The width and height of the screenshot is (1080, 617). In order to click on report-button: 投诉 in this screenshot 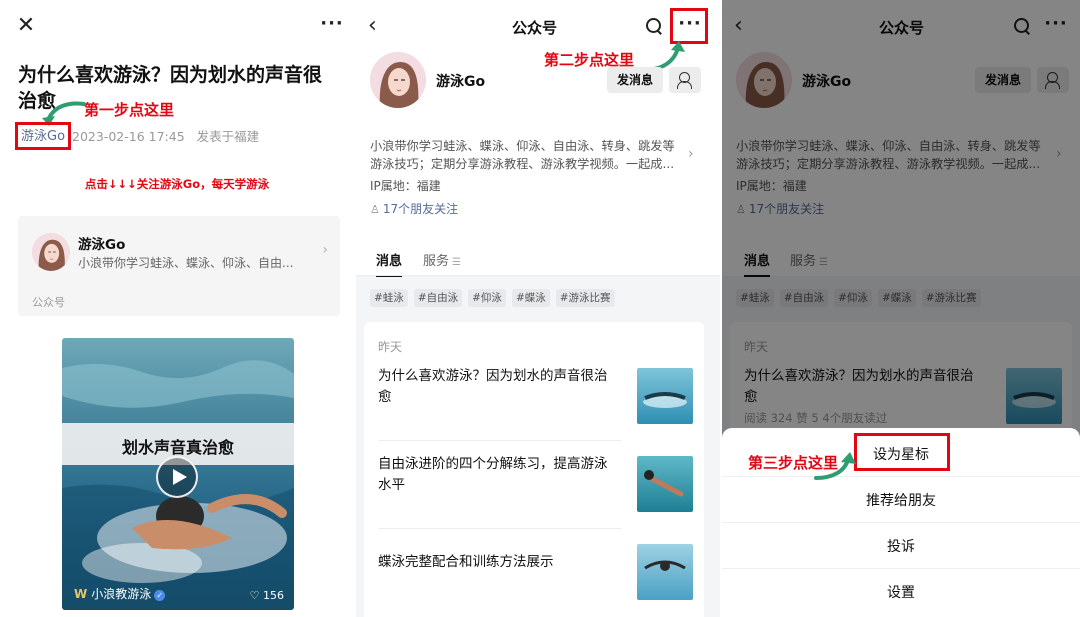, I will do `click(901, 546)`.